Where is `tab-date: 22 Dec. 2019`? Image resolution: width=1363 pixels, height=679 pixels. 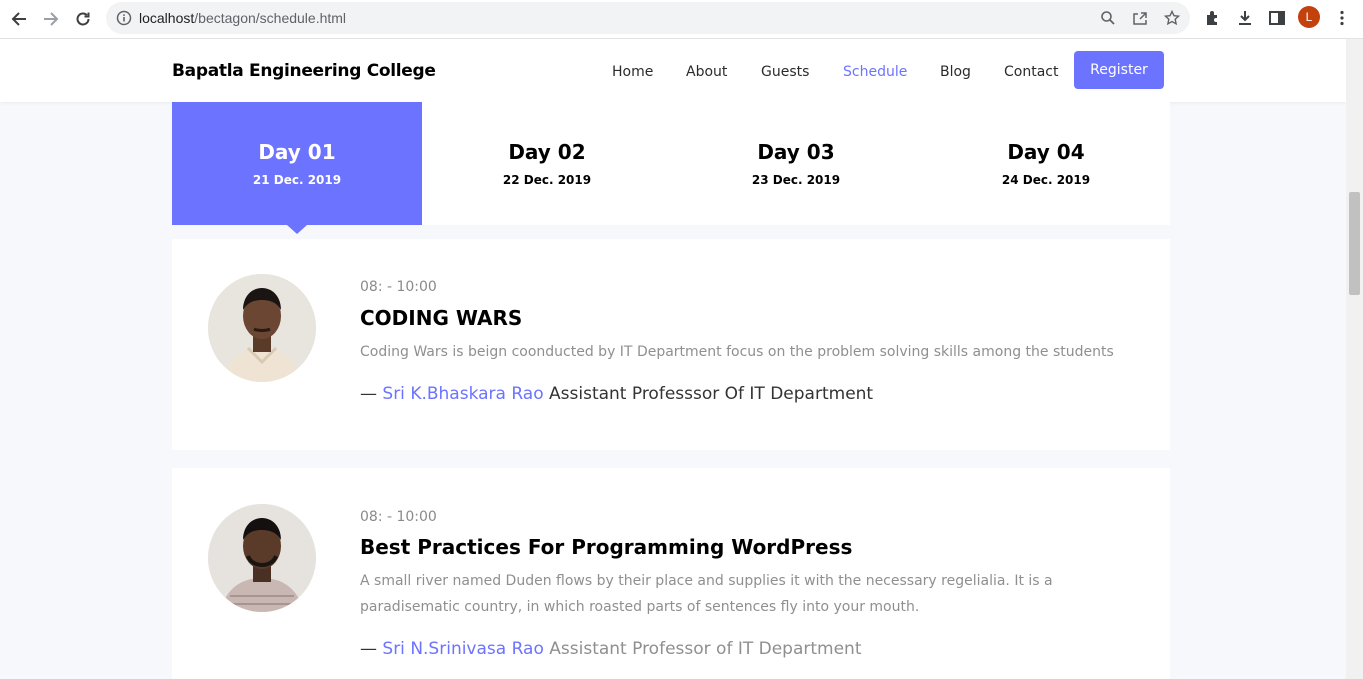
tab-date: 22 Dec. 2019 is located at coordinates (547, 180).